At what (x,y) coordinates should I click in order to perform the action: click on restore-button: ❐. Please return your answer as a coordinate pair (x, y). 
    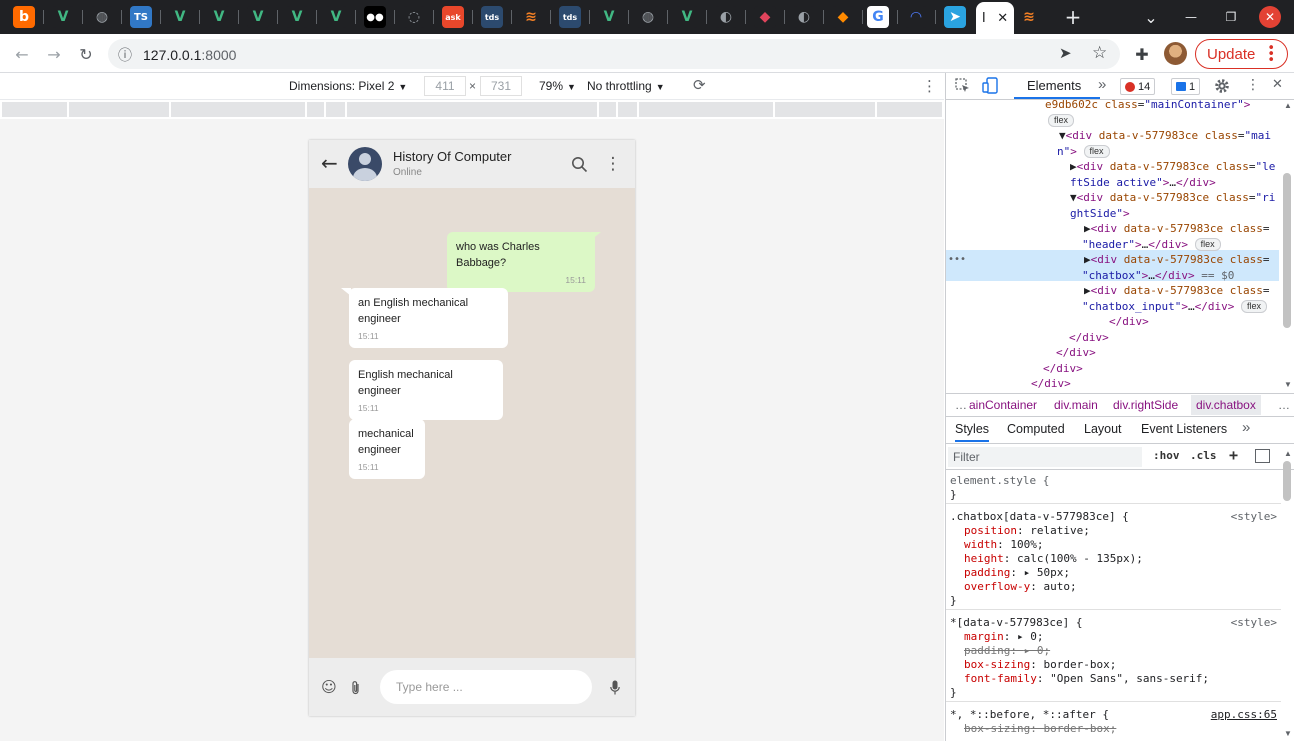
    Looking at the image, I should click on (1231, 17).